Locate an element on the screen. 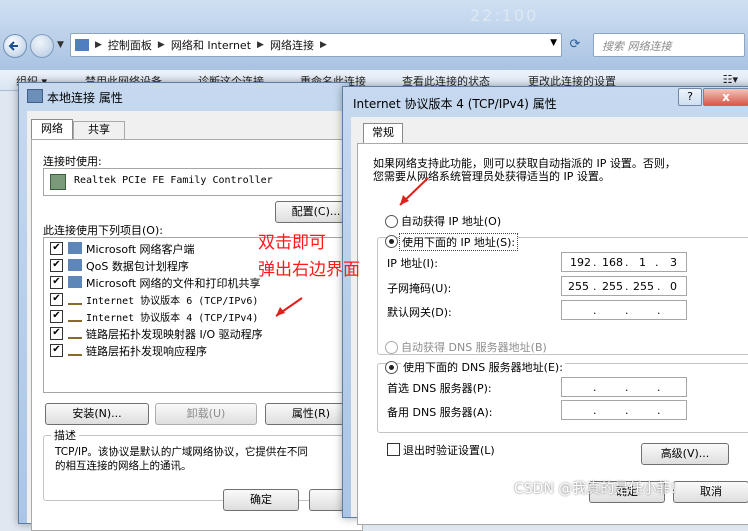 Image resolution: width=748 pixels, height=531 pixels. ip-octet: 1 is located at coordinates (642, 262).